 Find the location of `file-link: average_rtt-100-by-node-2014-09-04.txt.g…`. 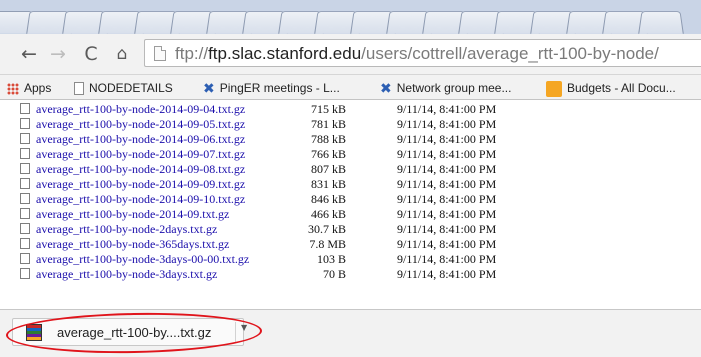

file-link: average_rtt-100-by-node-2014-09-04.txt.g… is located at coordinates (140, 109).